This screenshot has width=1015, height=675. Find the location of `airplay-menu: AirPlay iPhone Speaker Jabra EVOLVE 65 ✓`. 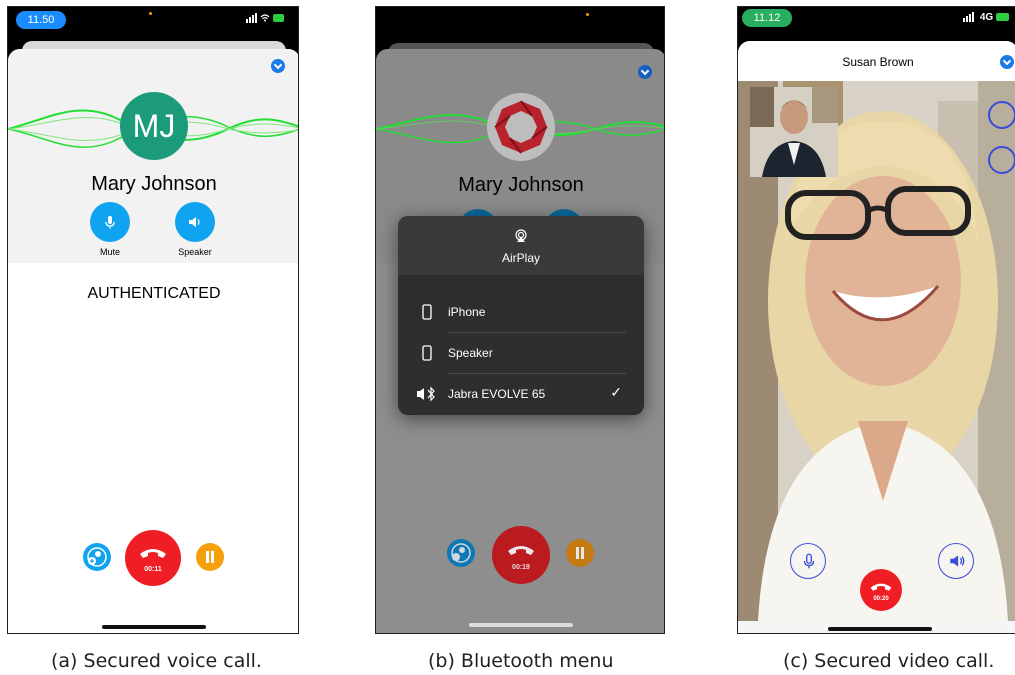

airplay-menu: AirPlay iPhone Speaker Jabra EVOLVE 65 ✓ is located at coordinates (521, 315).